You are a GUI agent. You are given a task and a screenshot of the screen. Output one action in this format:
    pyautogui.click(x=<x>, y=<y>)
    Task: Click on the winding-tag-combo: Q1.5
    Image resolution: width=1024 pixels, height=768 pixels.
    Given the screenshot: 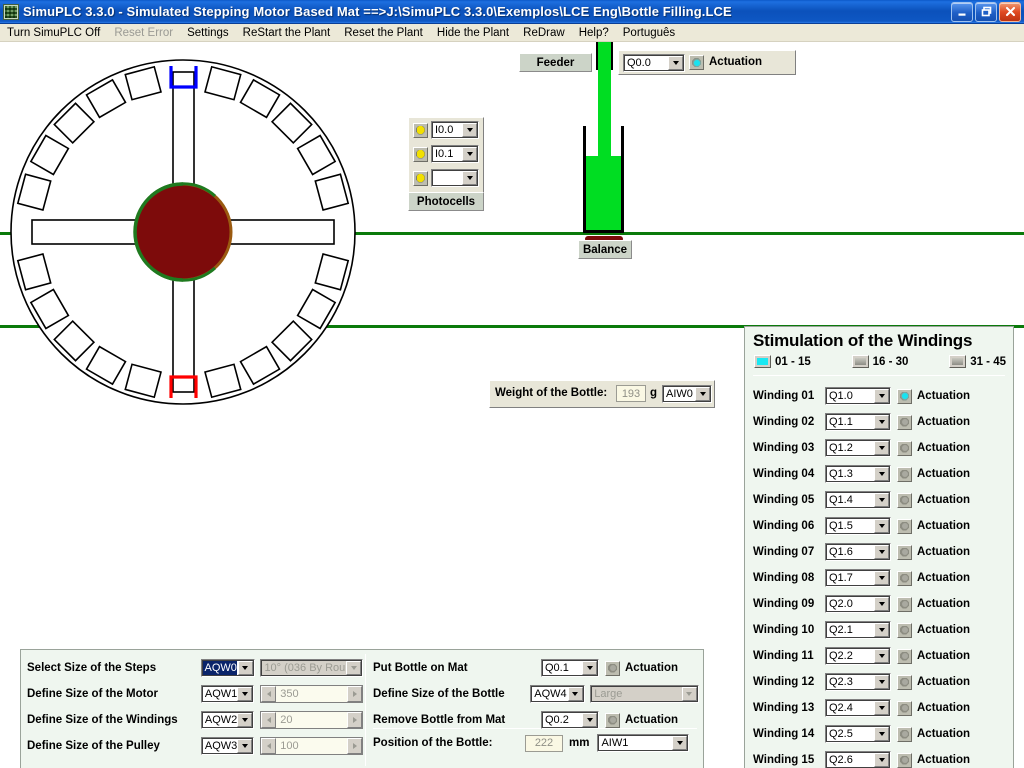 What is the action you would take?
    pyautogui.click(x=858, y=526)
    